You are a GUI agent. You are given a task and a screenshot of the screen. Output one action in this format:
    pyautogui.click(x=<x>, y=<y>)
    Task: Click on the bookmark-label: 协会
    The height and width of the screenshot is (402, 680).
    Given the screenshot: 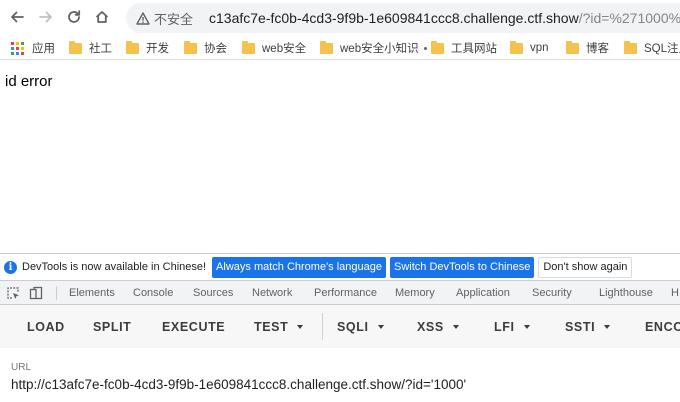 What is the action you would take?
    pyautogui.click(x=215, y=49)
    